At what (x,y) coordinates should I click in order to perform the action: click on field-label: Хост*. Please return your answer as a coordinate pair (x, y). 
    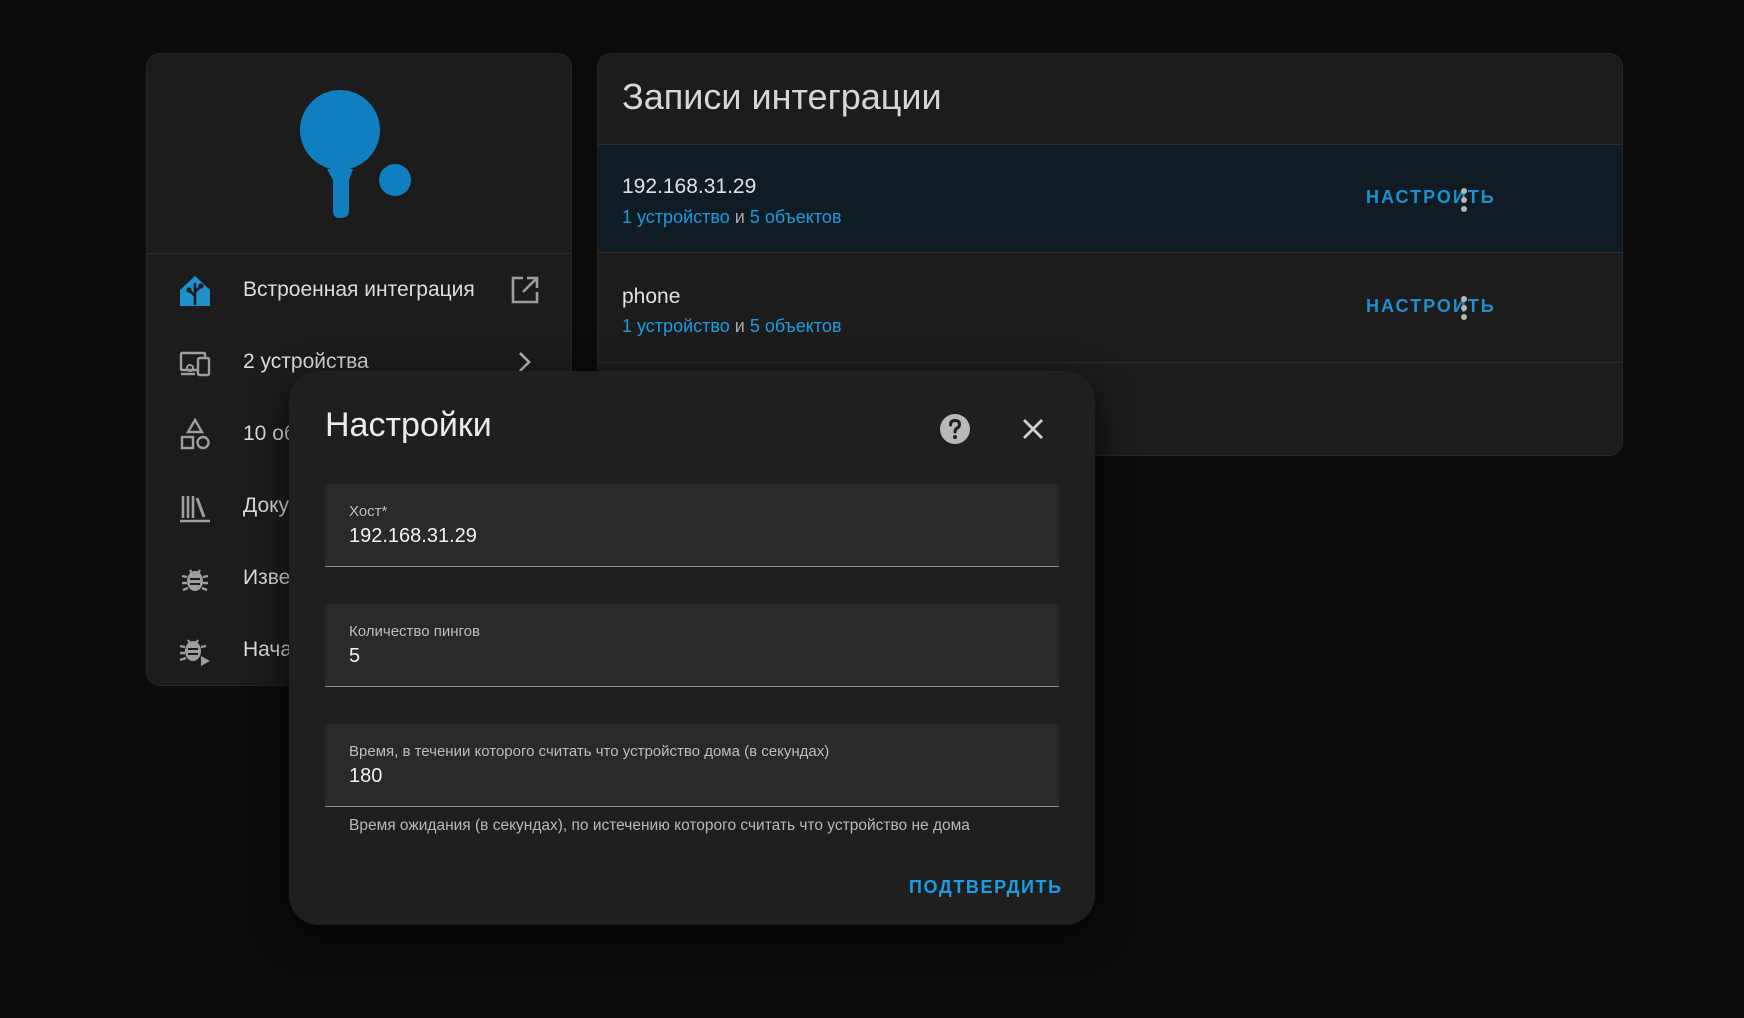
    Looking at the image, I should click on (368, 511).